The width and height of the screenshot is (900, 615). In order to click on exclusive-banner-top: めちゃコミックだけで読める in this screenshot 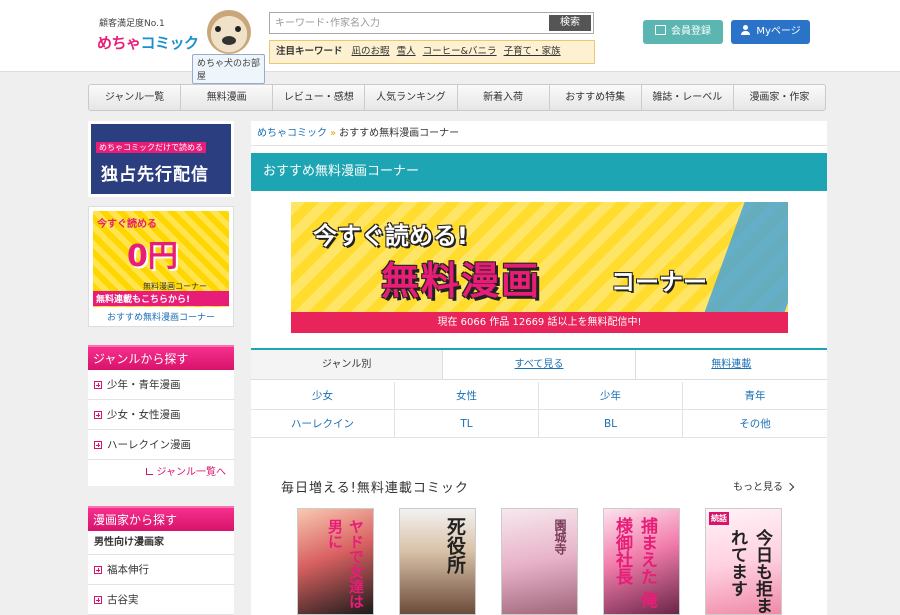, I will do `click(151, 147)`.